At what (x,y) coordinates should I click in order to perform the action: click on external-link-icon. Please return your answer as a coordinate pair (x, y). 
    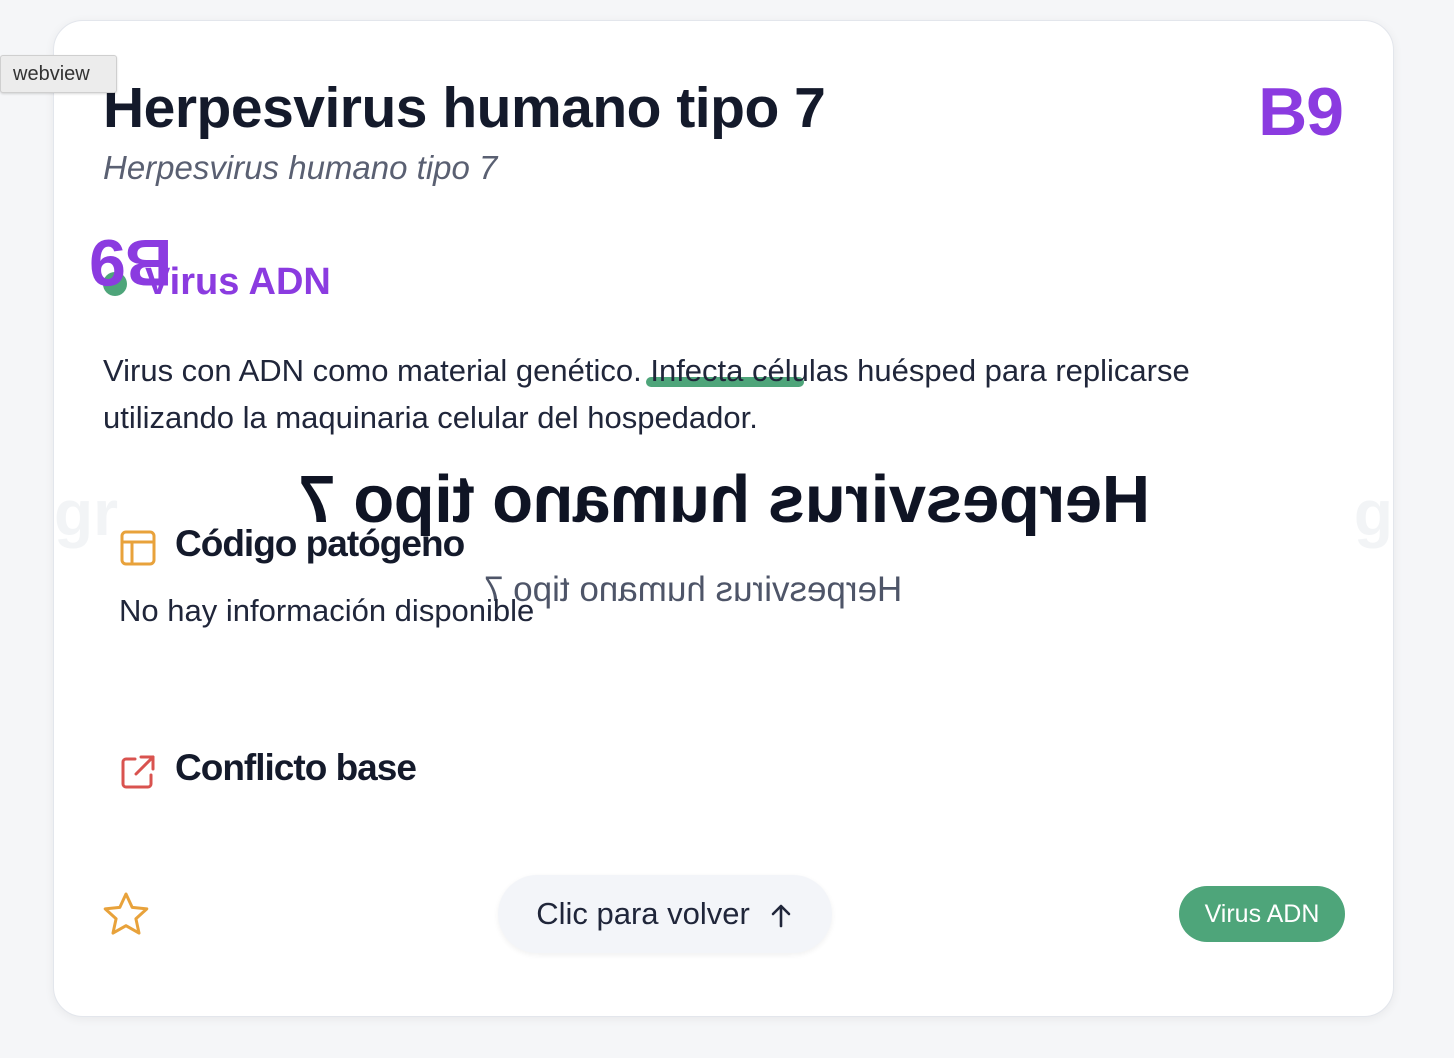
    Looking at the image, I should click on (138, 772).